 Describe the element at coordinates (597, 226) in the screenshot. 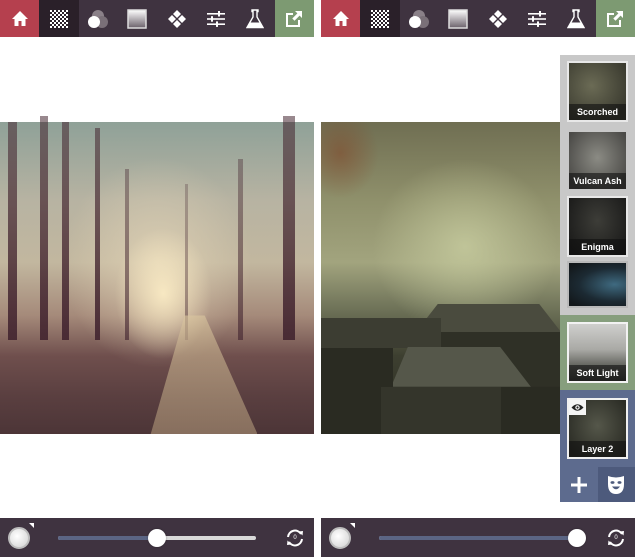

I see `texture-thumb-enigma: Enigma` at that location.